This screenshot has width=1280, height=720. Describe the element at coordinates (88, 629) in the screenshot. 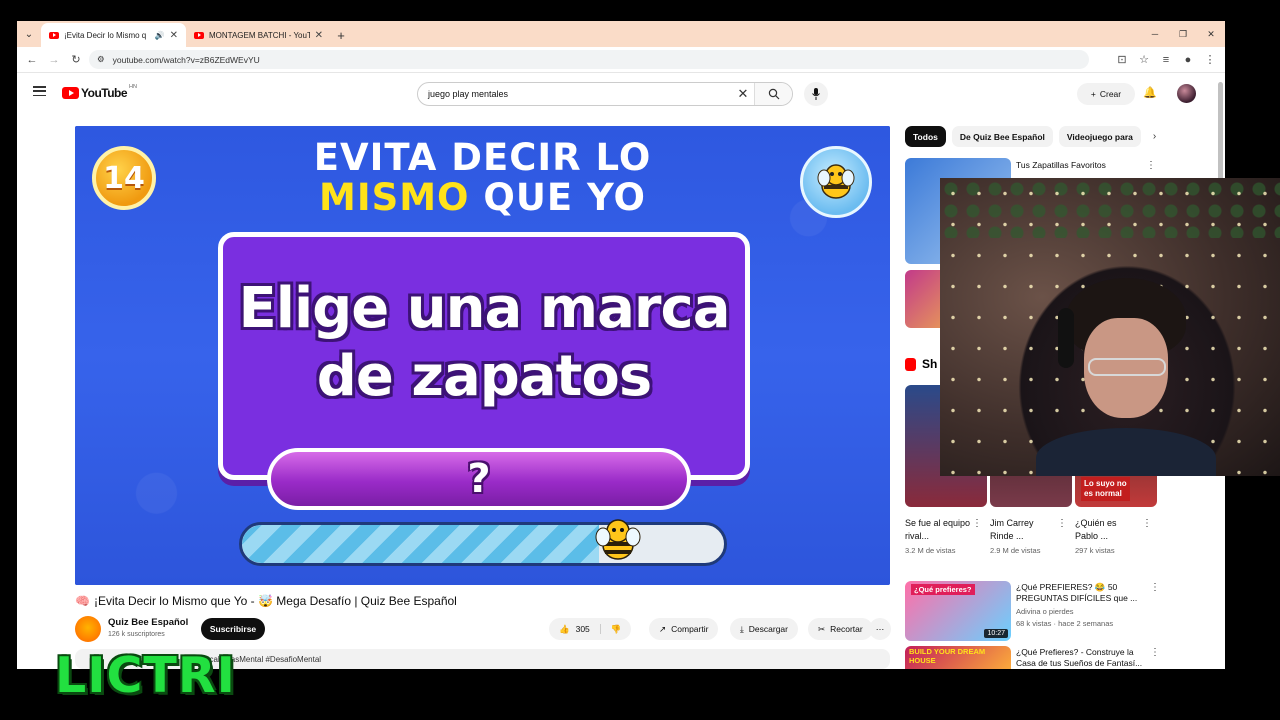

I see `channel-avatar` at that location.